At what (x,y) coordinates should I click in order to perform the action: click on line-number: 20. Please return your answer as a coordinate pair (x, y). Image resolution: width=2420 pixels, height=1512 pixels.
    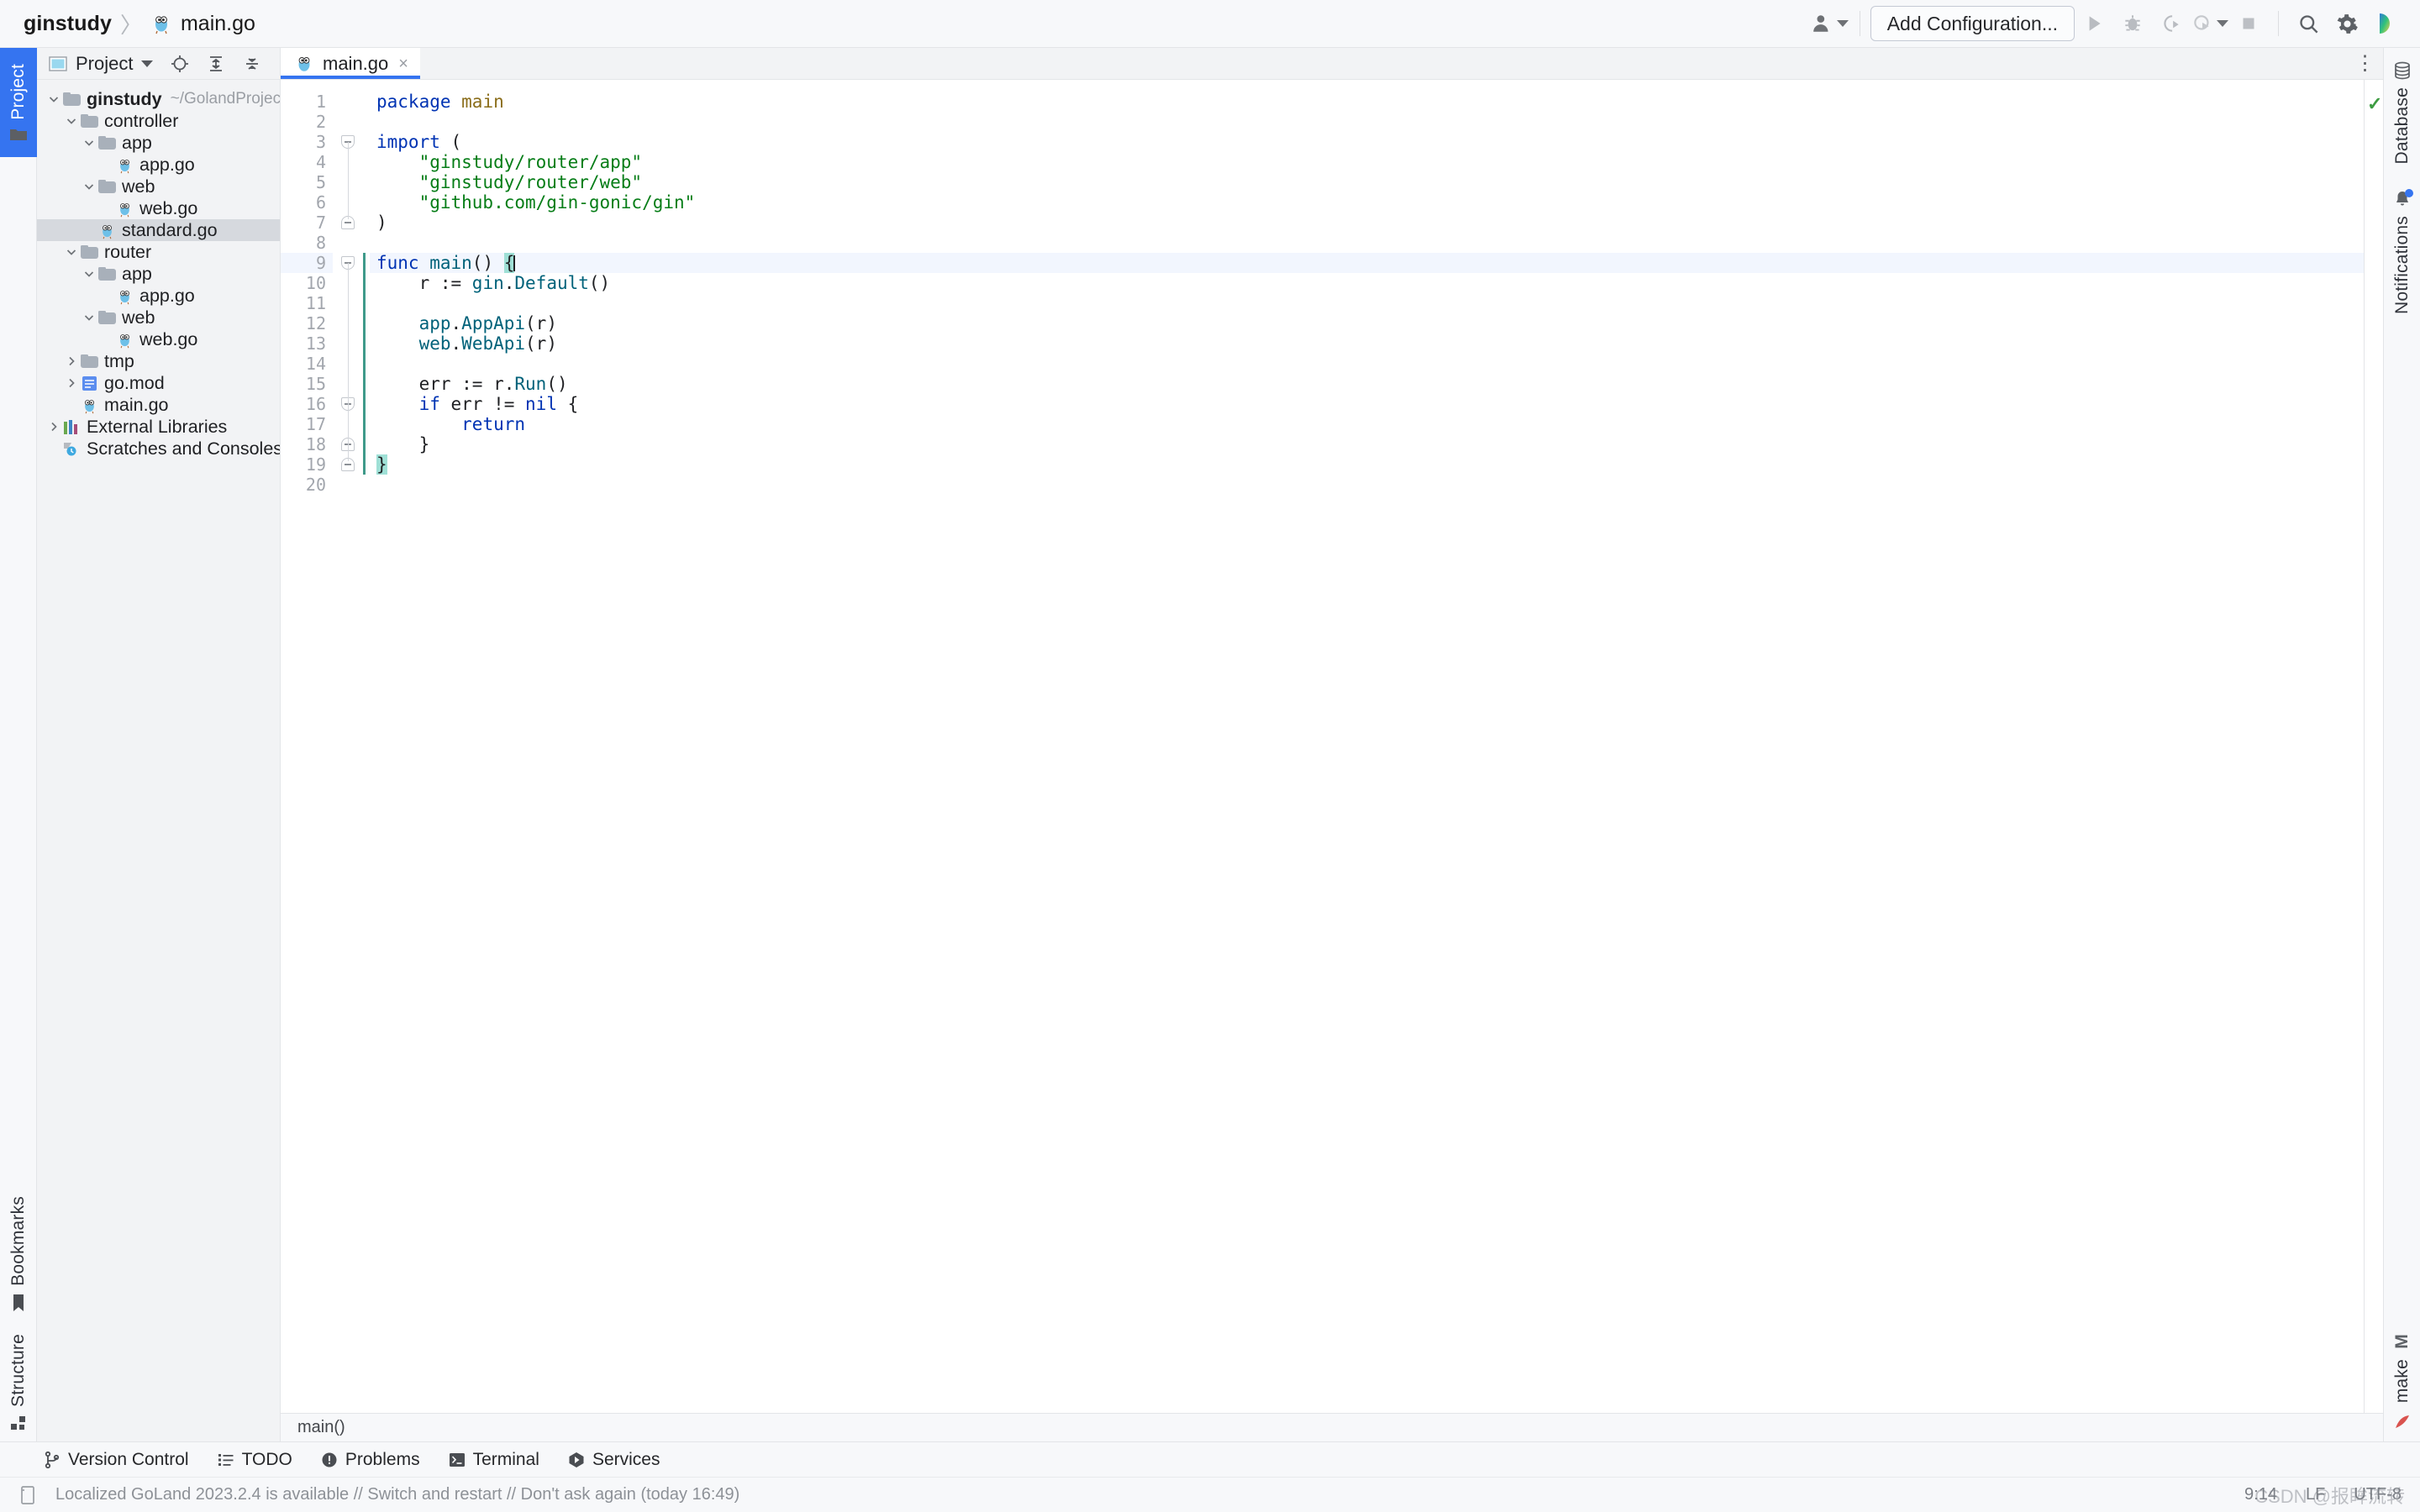
    Looking at the image, I should click on (307, 485).